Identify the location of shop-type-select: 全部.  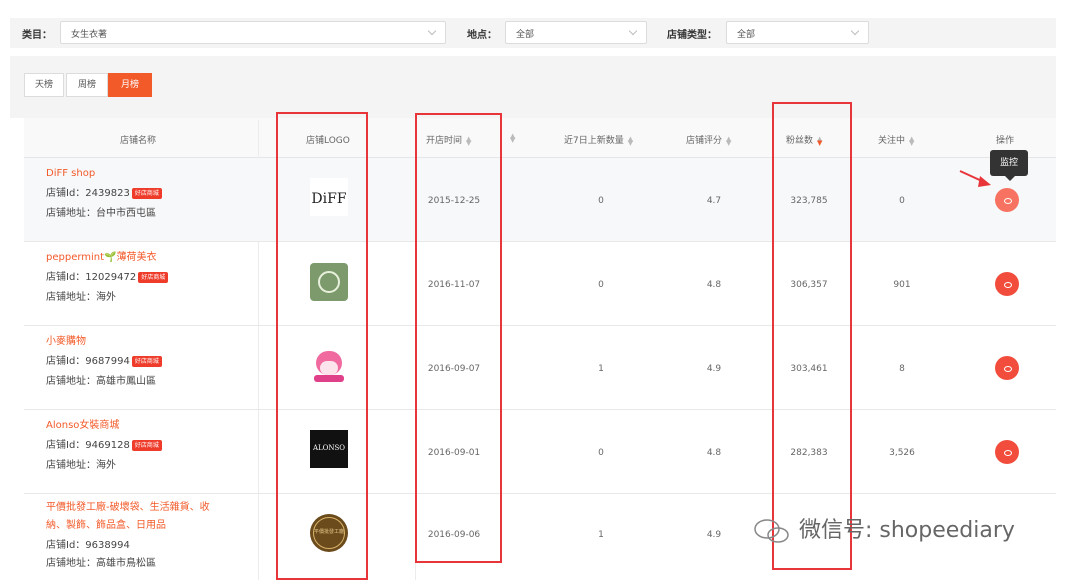
(797, 32).